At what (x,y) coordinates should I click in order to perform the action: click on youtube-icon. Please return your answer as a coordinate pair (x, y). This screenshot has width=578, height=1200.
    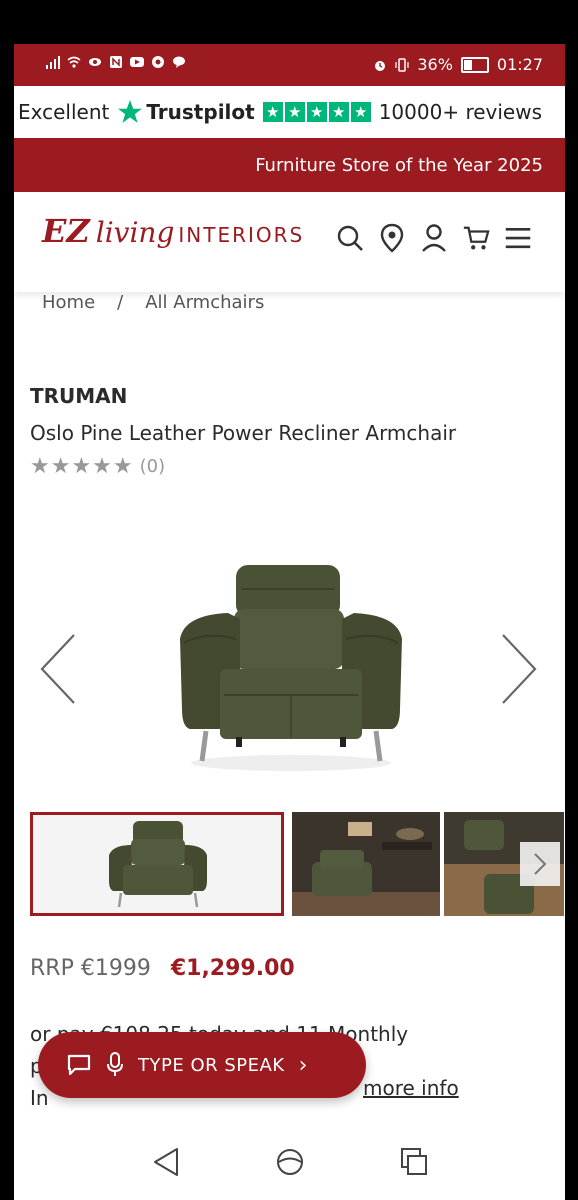
    Looking at the image, I should click on (137, 62).